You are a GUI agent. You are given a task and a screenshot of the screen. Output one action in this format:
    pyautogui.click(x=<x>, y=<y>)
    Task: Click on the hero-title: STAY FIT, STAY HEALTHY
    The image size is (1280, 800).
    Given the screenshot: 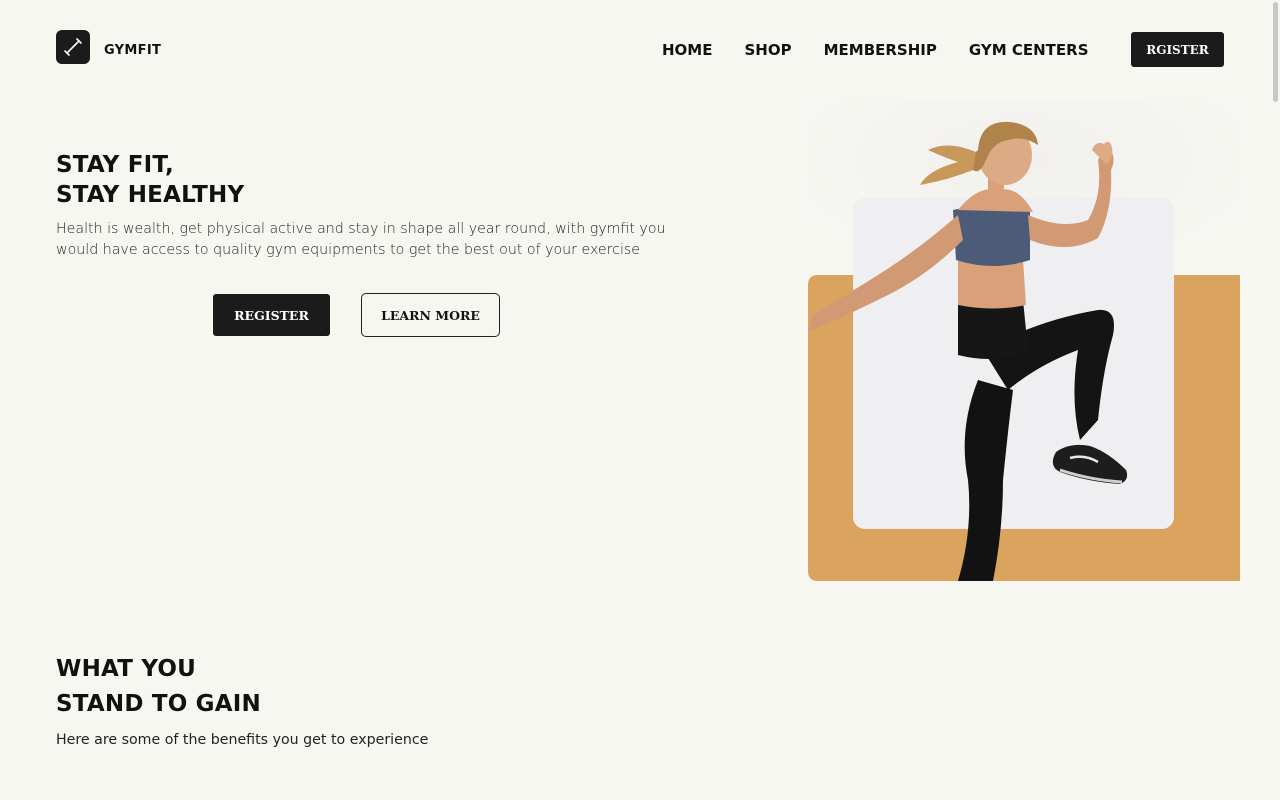 What is the action you would take?
    pyautogui.click(x=150, y=180)
    